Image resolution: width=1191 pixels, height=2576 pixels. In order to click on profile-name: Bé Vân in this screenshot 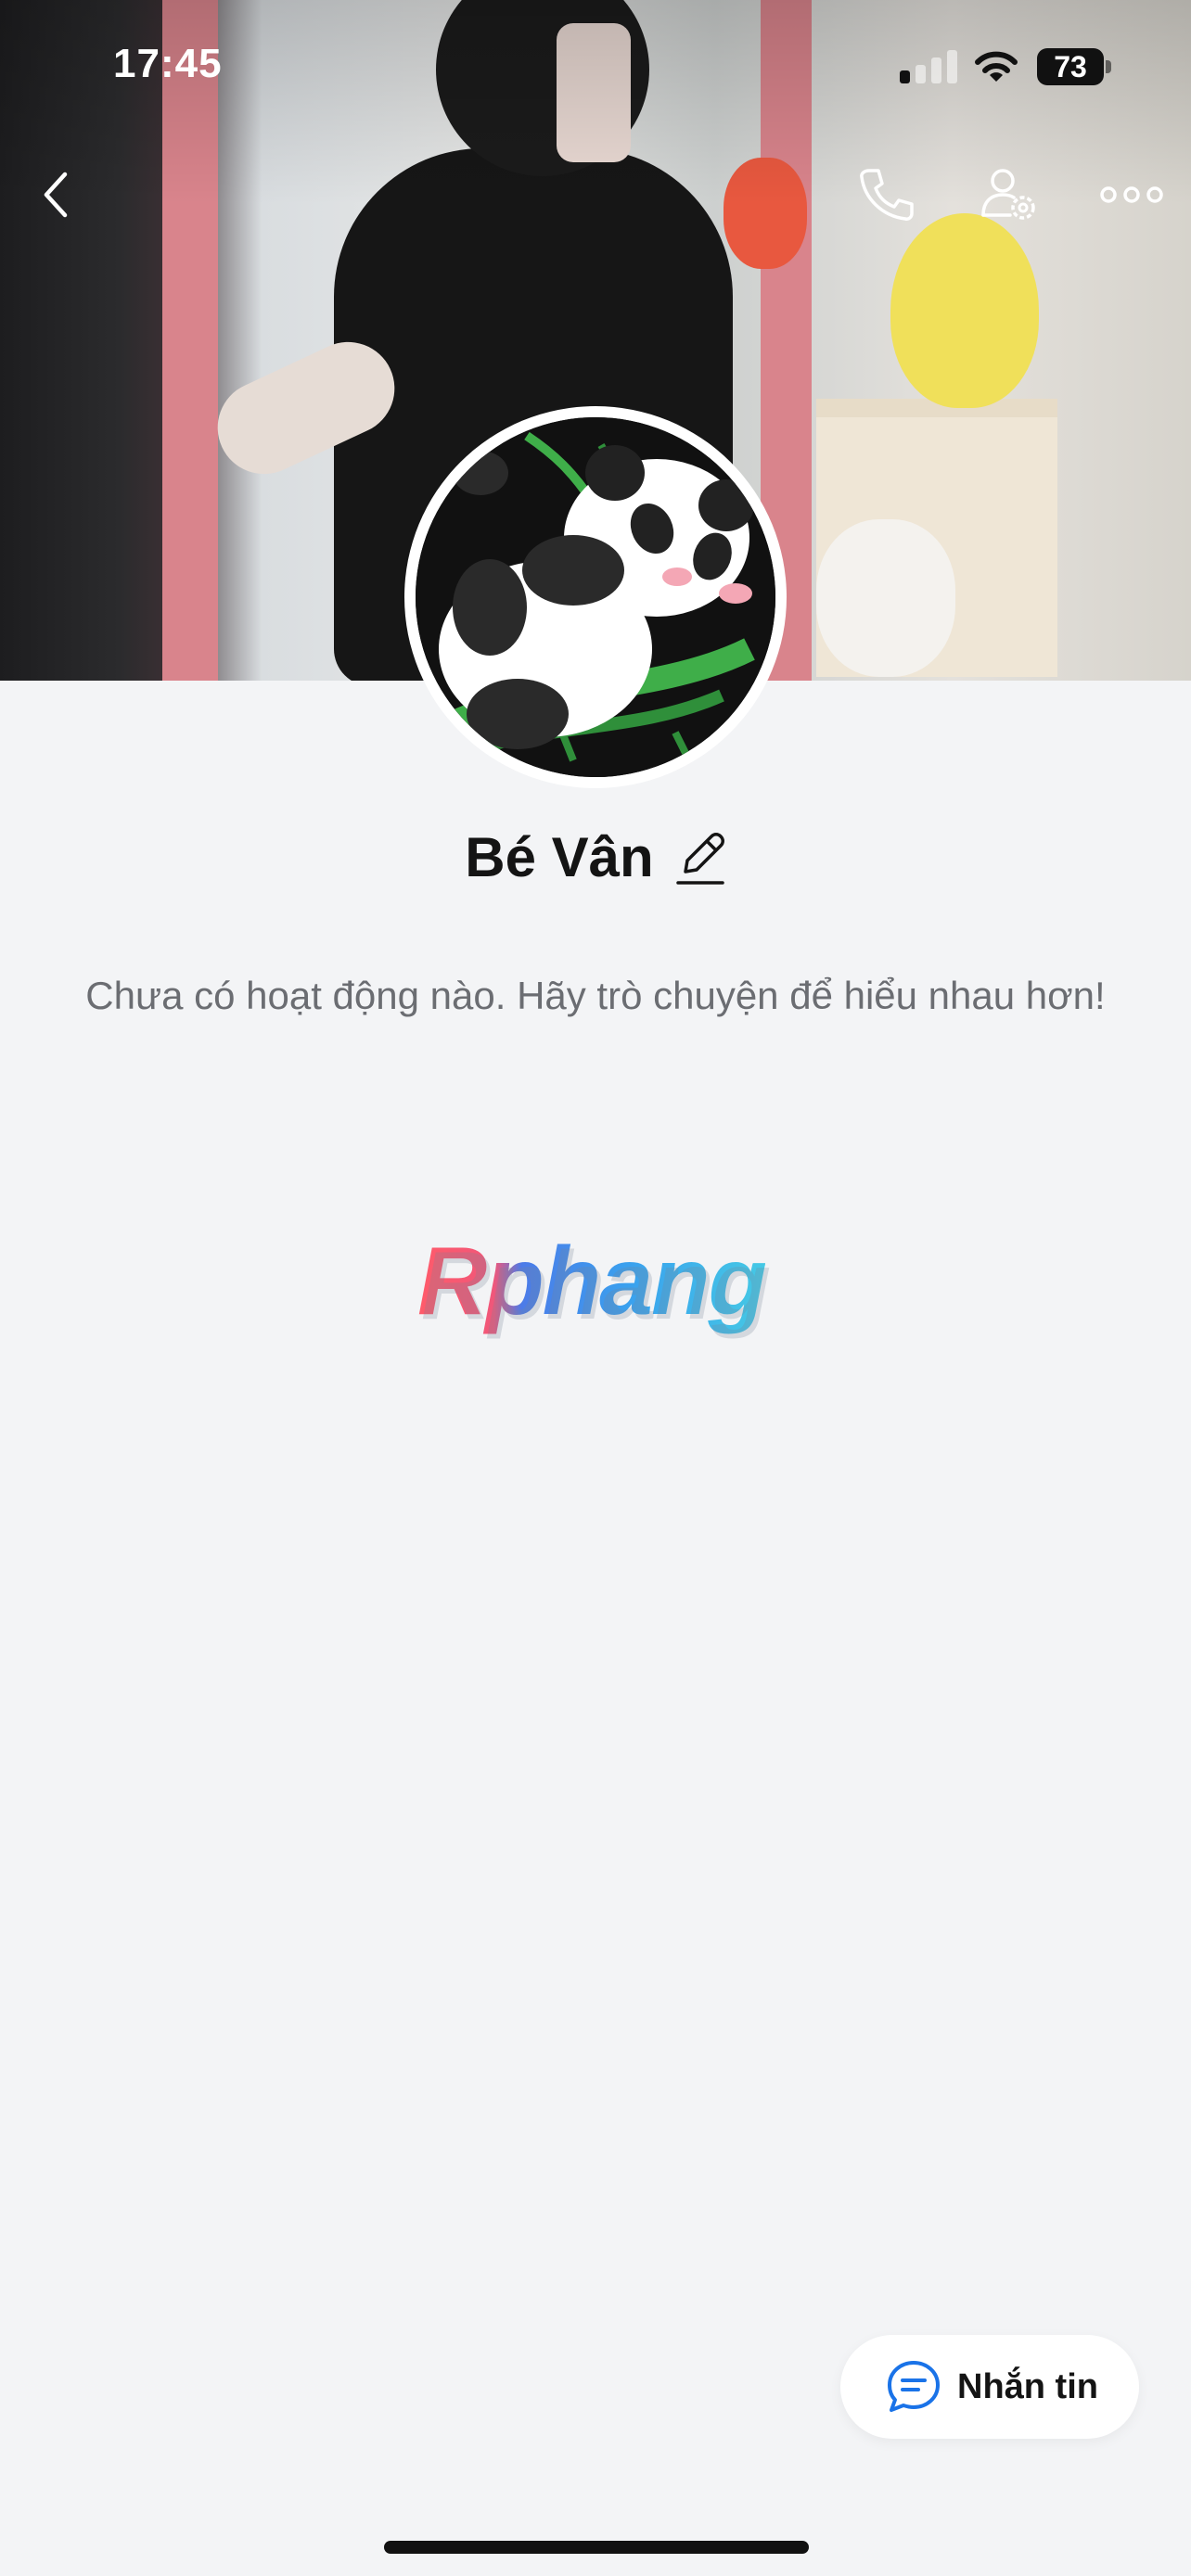, I will do `click(559, 857)`.